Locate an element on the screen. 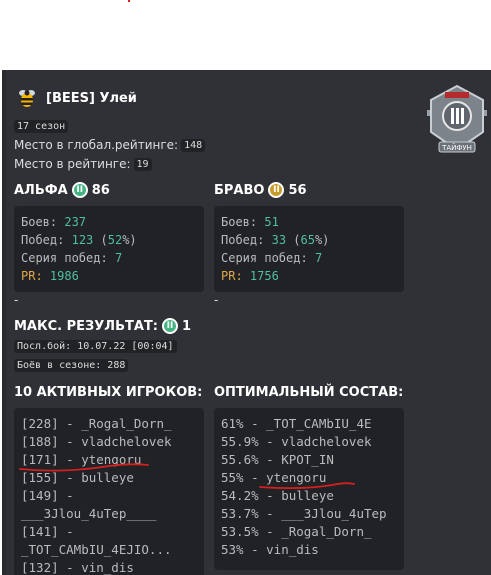 This screenshot has height=575, width=491. season-line: 17 сезон is located at coordinates (41, 126).